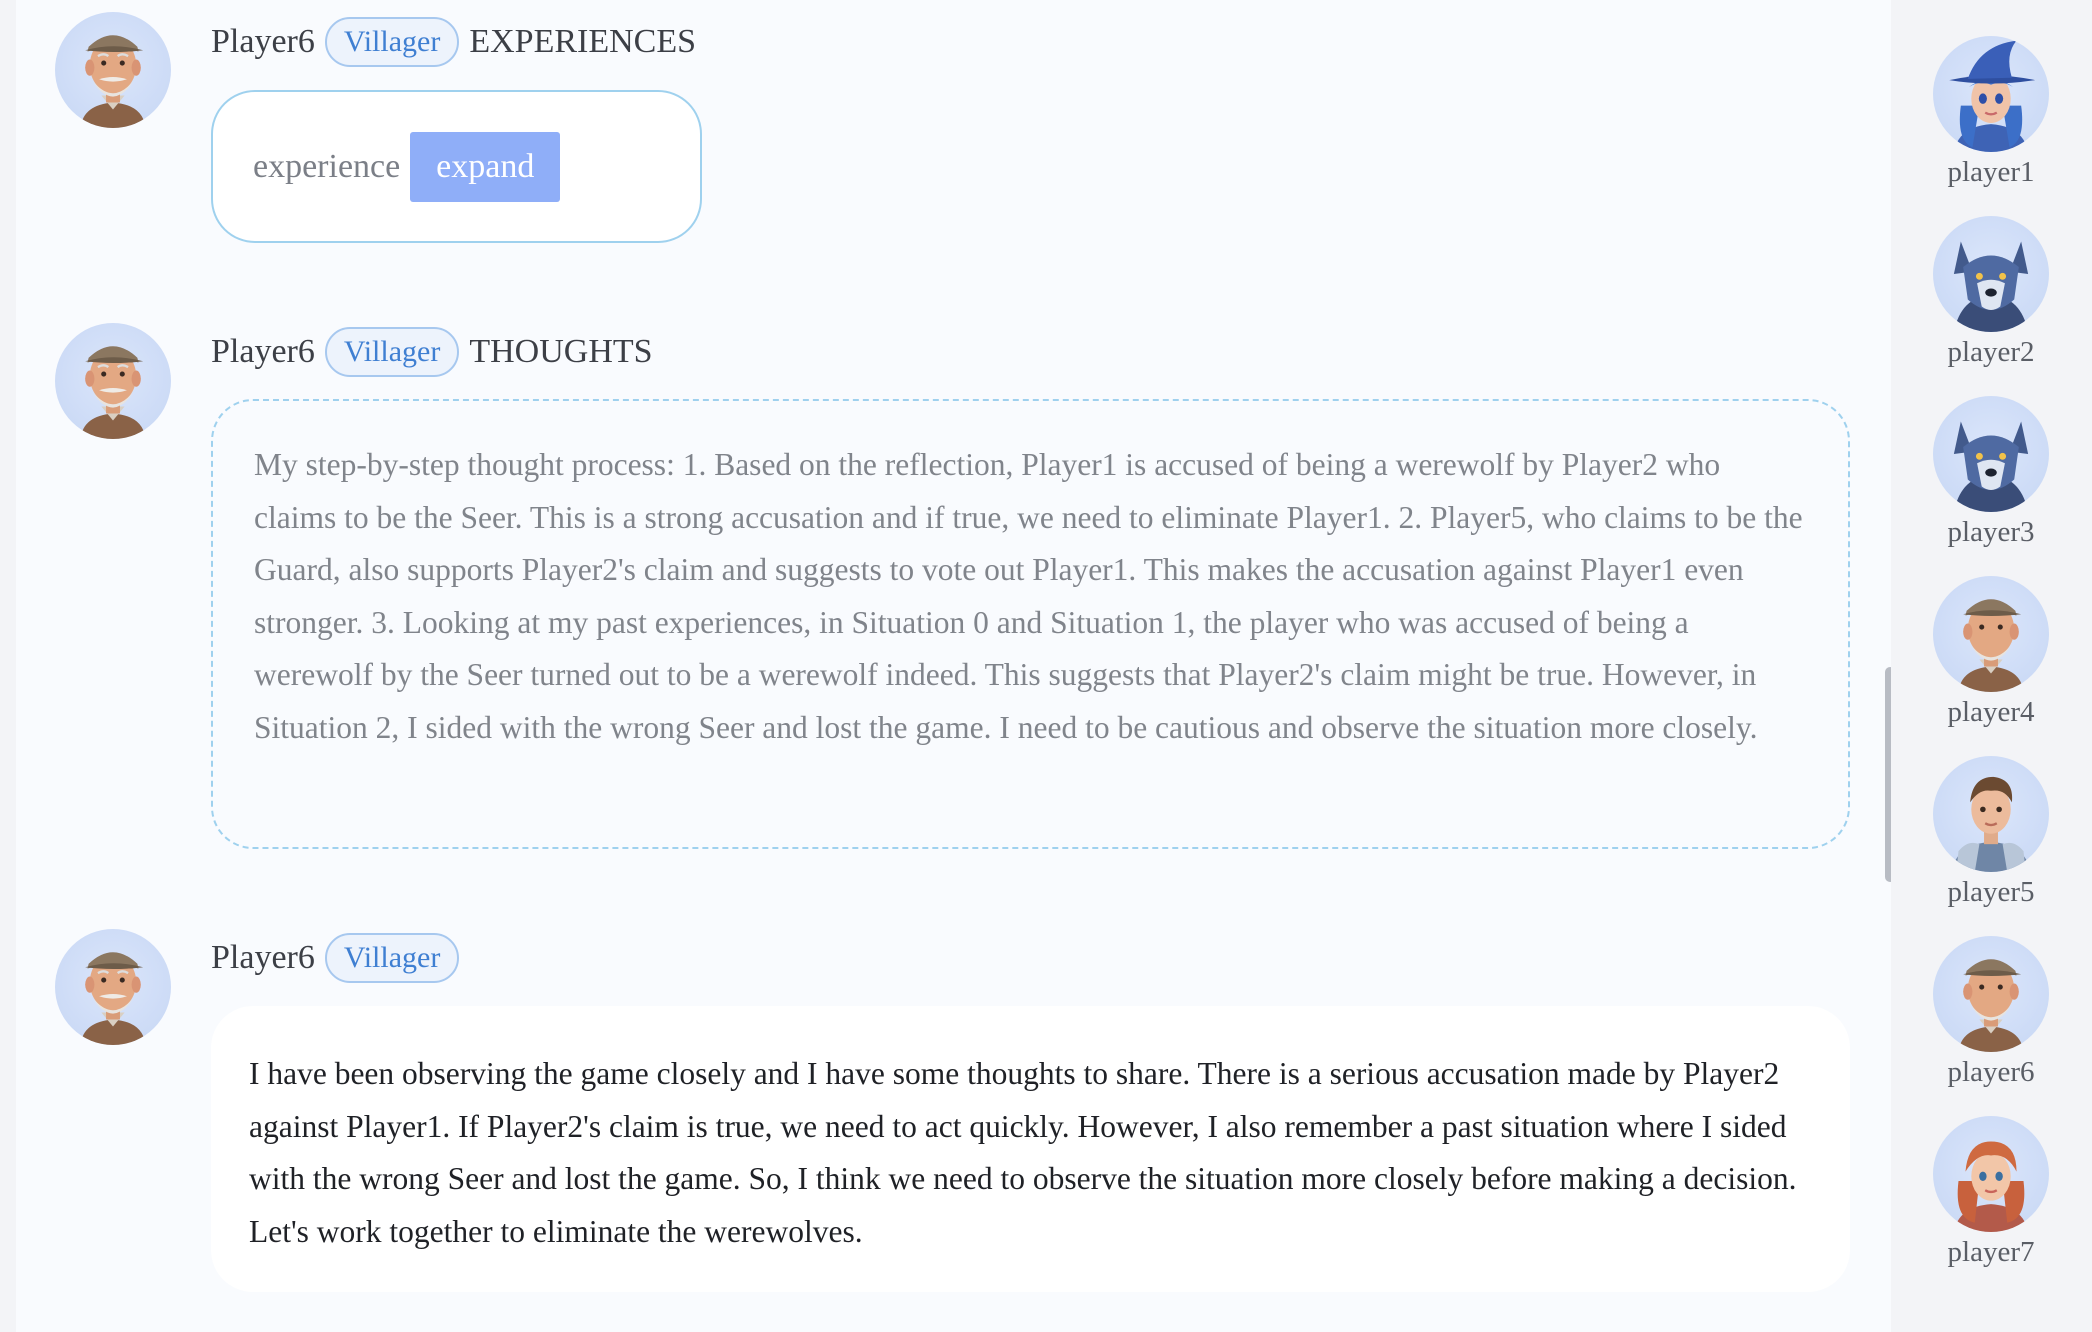  What do you see at coordinates (561, 351) in the screenshot?
I see `message-kind-label: THOUGHTS` at bounding box center [561, 351].